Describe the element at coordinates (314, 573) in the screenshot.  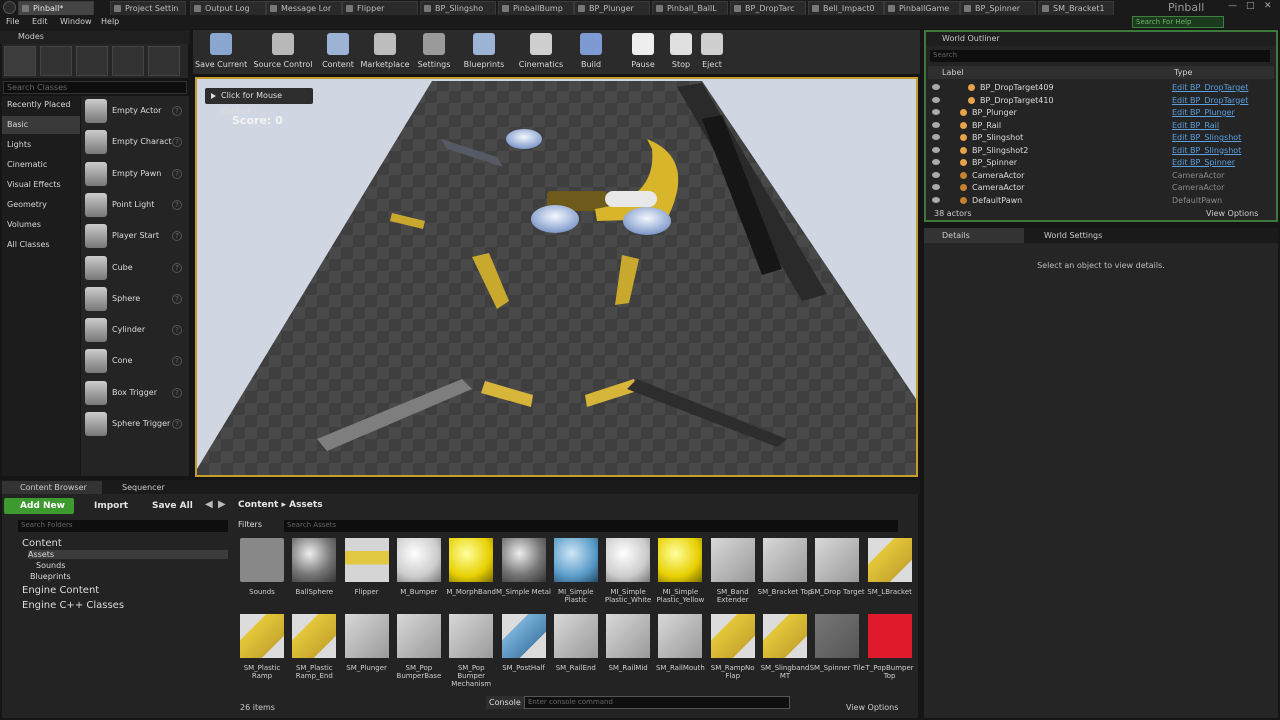
I see `asset-tile: BallSphere` at that location.